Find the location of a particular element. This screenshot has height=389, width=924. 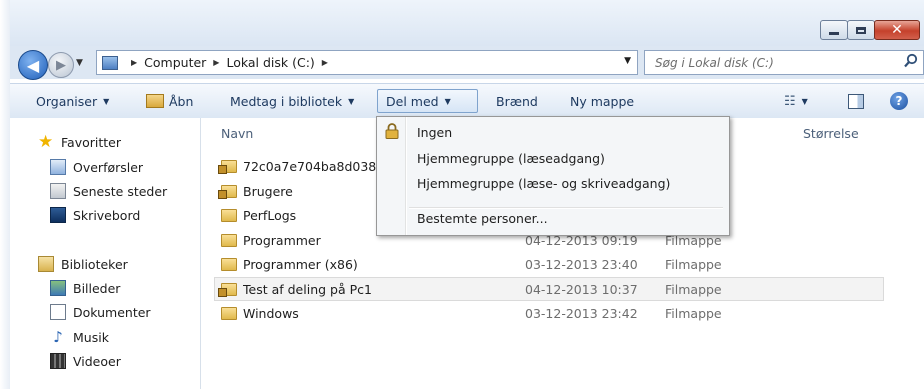

sidebar-item-label: Videoer is located at coordinates (97, 361).